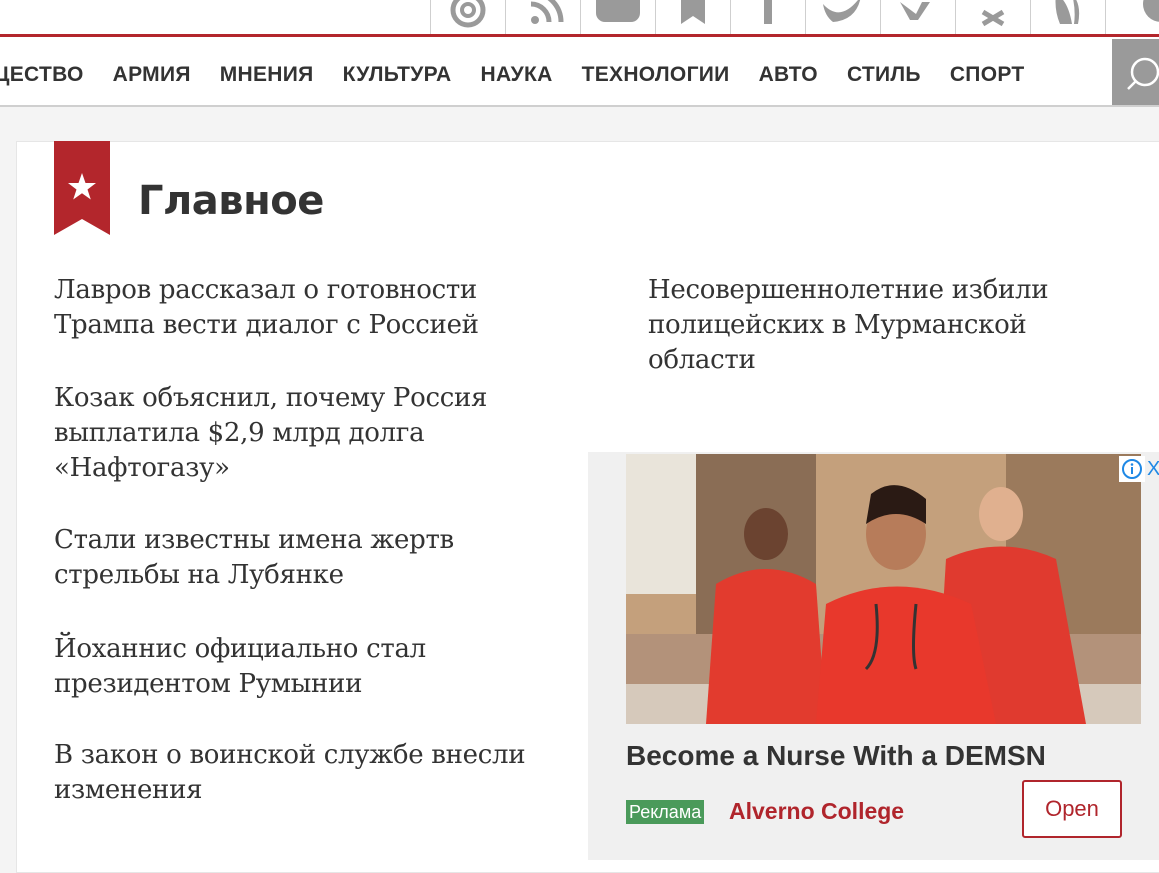 The image size is (1159, 873). I want to click on social-bar, so click(579, 18).